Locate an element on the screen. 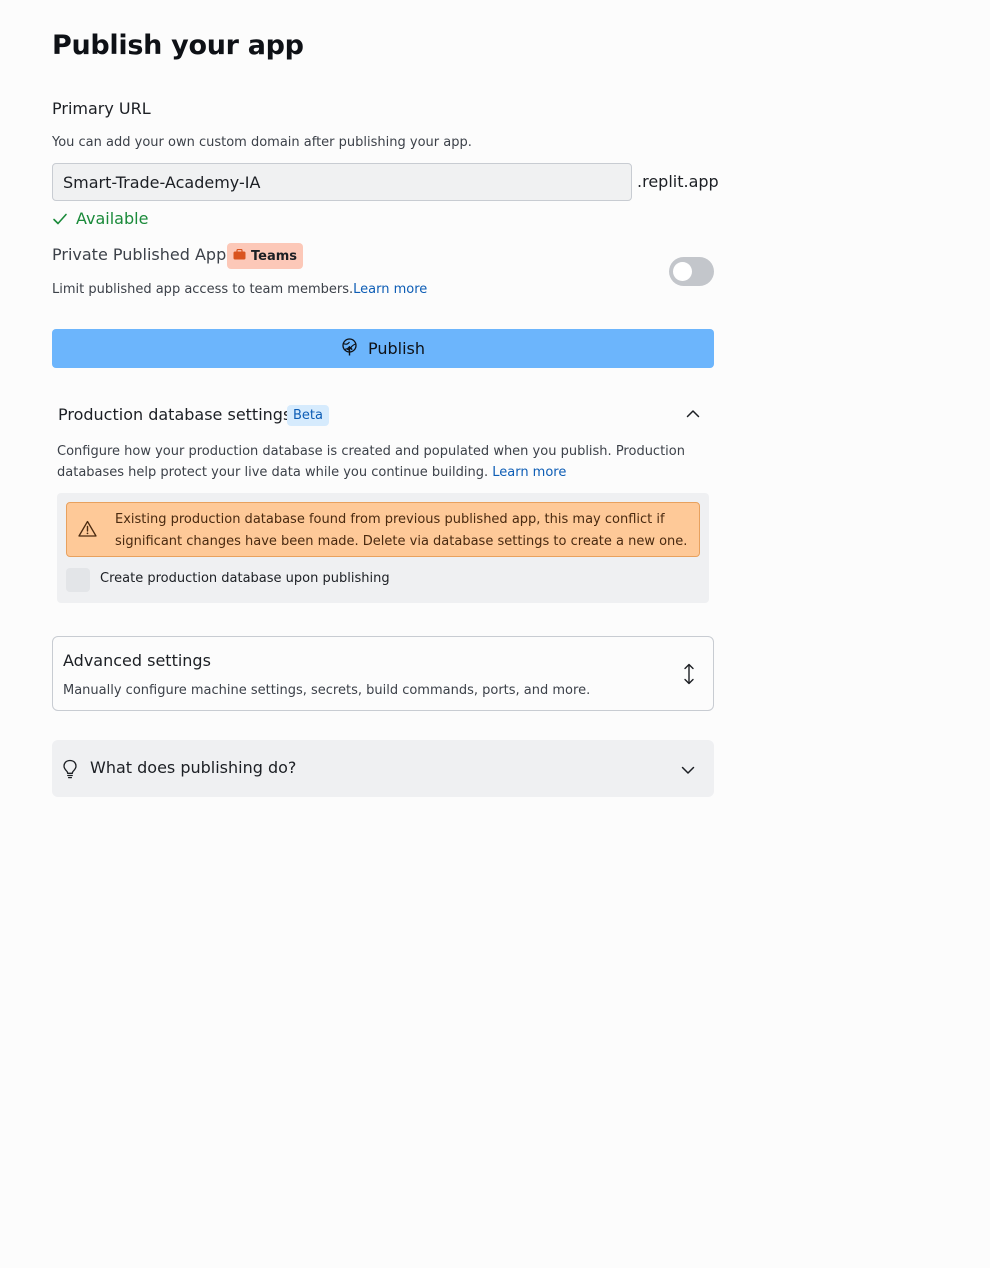 The height and width of the screenshot is (1268, 990). warning-triangle-icon is located at coordinates (87, 530).